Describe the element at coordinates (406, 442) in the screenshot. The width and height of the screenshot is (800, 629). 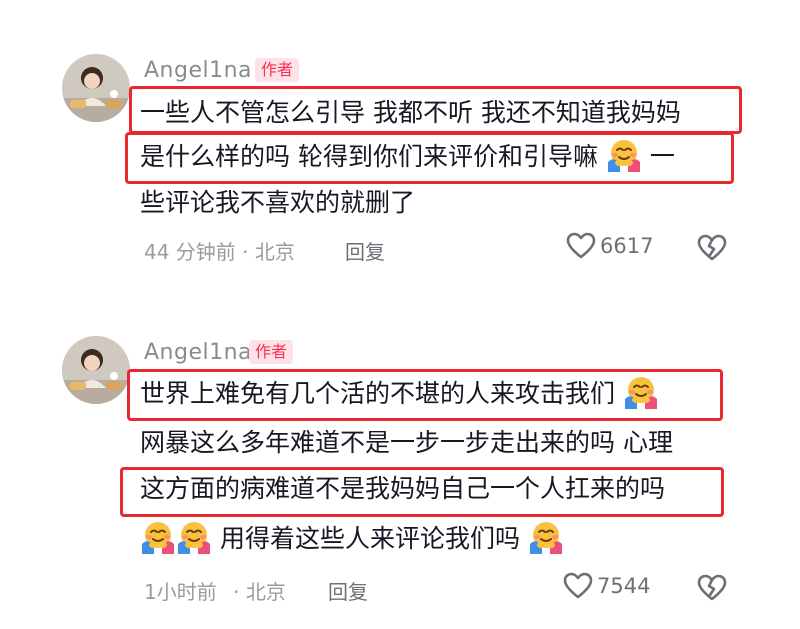
I see `comment-text-line: 网暴这么多年难道不是一步一步走出来的吗 心理` at that location.